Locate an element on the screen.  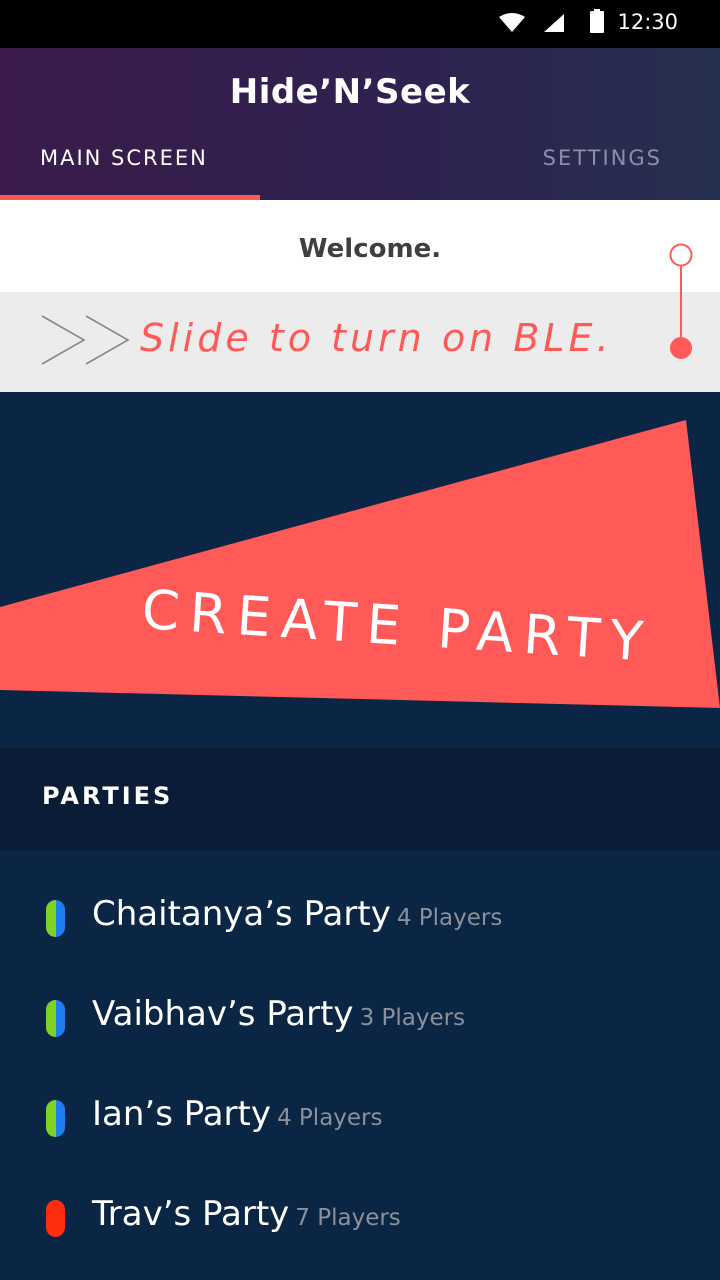
signal-icon is located at coordinates (554, 23).